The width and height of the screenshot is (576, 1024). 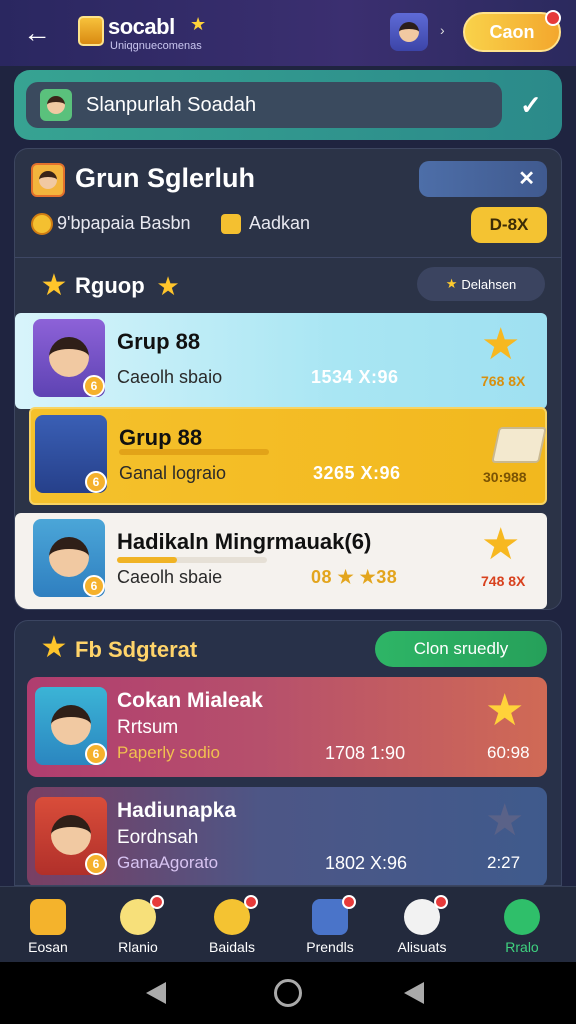 I want to click on back-button: ←, so click(x=37, y=33).